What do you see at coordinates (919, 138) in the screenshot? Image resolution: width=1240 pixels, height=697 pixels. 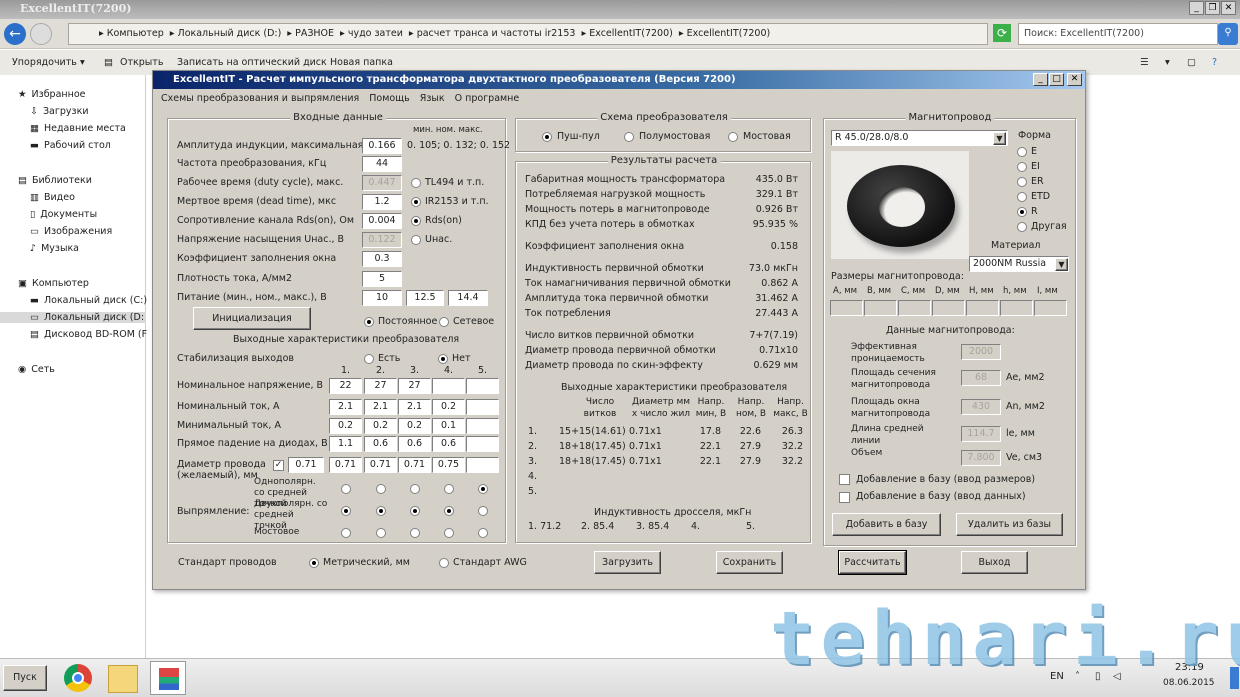 I see `core-select: R 45.0/28.0/8.0` at bounding box center [919, 138].